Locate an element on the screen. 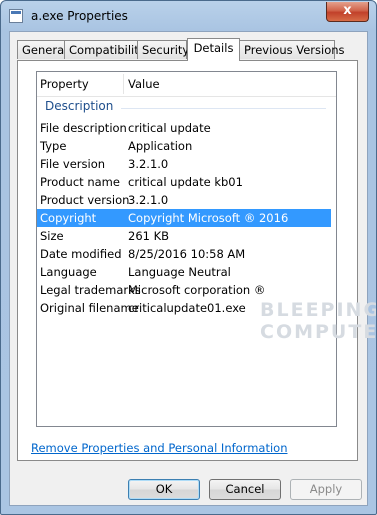  ok-button: OK is located at coordinates (164, 489).